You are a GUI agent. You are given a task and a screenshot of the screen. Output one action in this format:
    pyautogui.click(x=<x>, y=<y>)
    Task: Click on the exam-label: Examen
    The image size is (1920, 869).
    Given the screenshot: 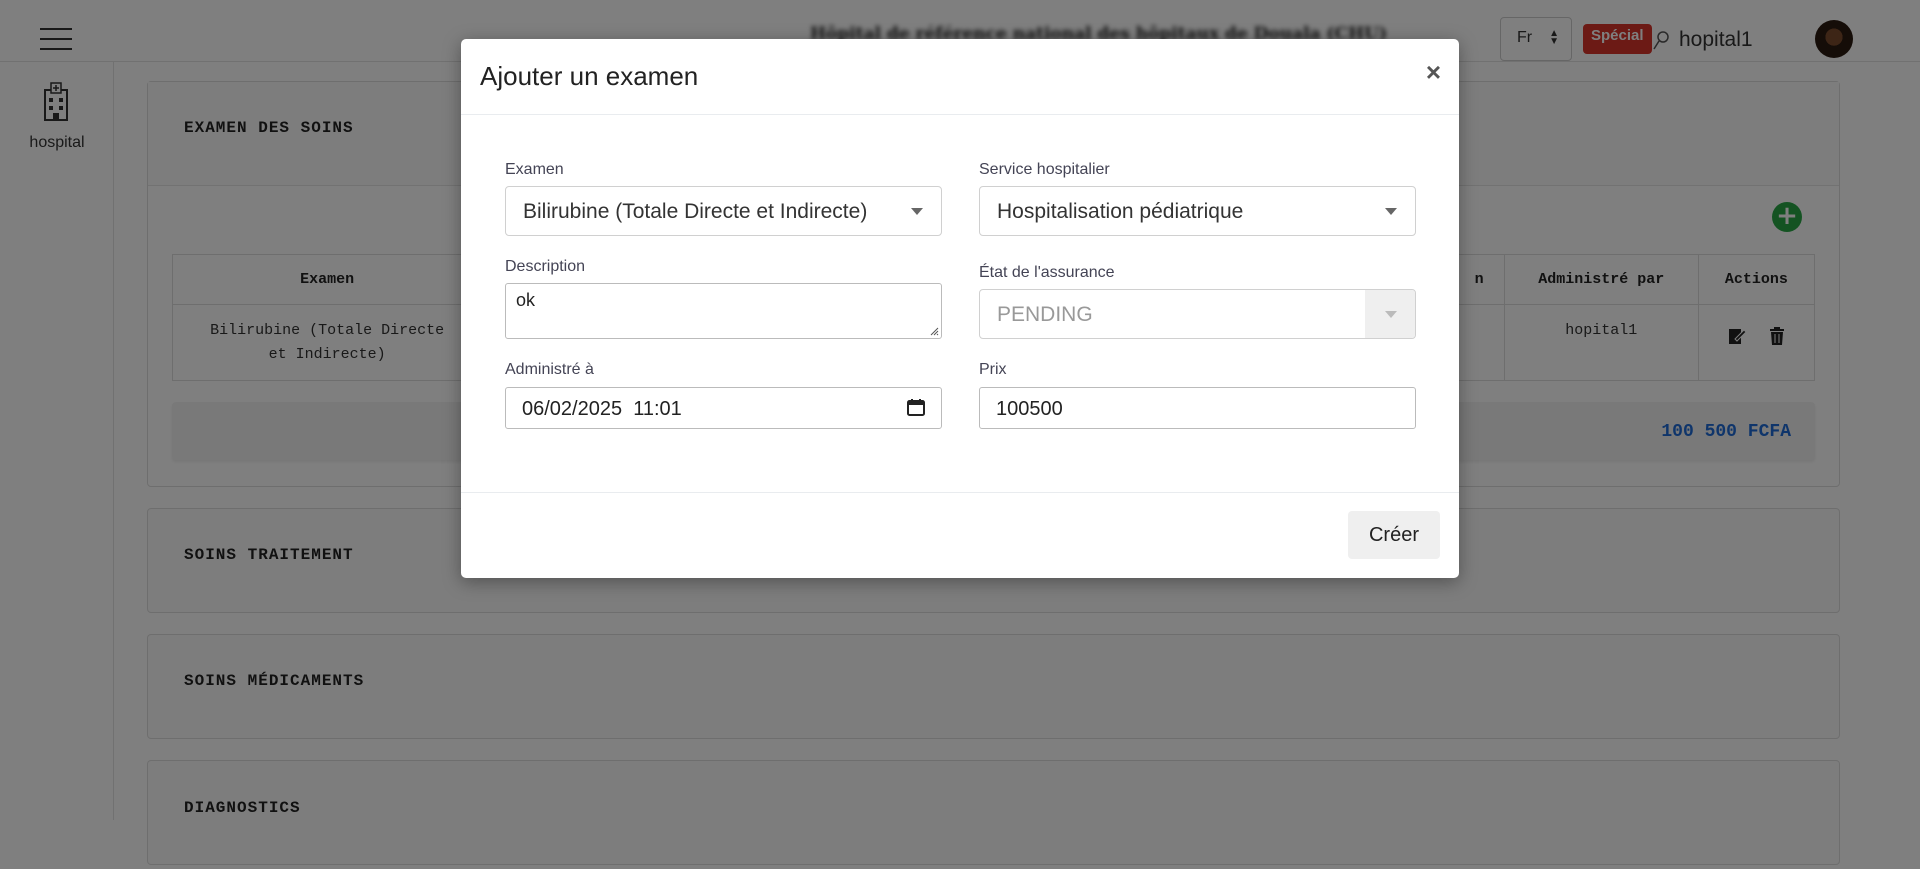 What is the action you would take?
    pyautogui.click(x=534, y=169)
    